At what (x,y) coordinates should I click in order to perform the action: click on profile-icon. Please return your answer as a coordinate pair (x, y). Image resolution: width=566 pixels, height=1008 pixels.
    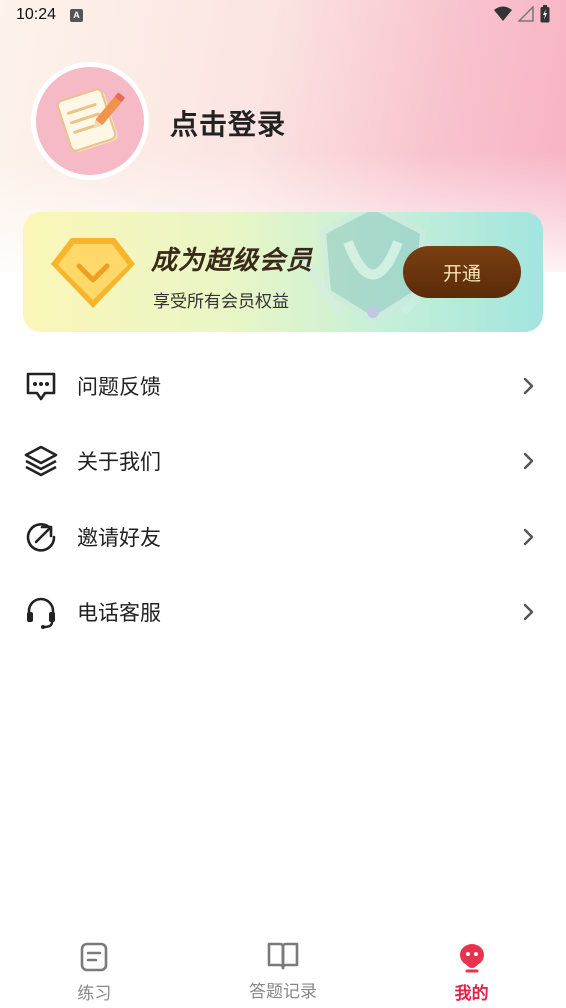
    Looking at the image, I should click on (471, 958).